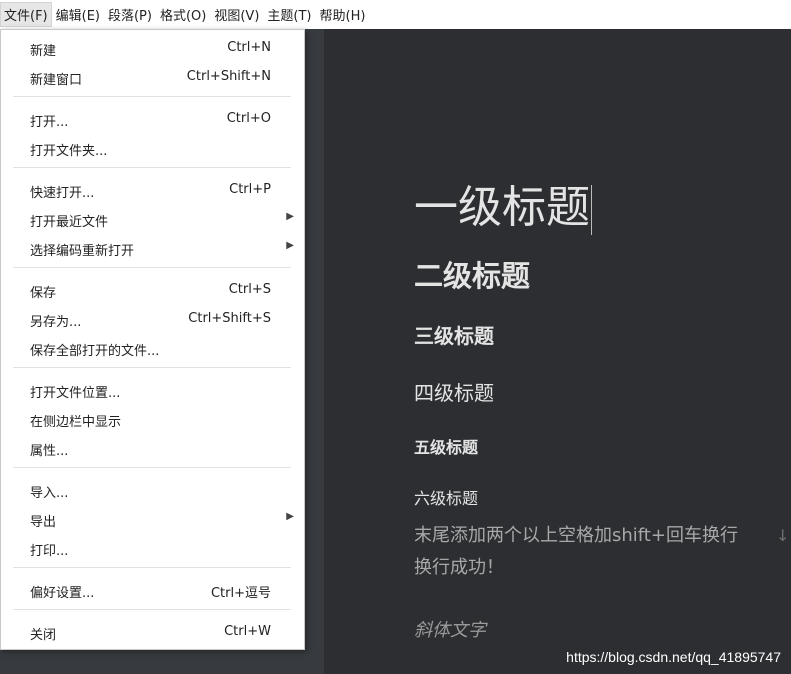 This screenshot has width=791, height=674. Describe the element at coordinates (248, 118) in the screenshot. I see `shortcut-label: Ctrl+O` at that location.